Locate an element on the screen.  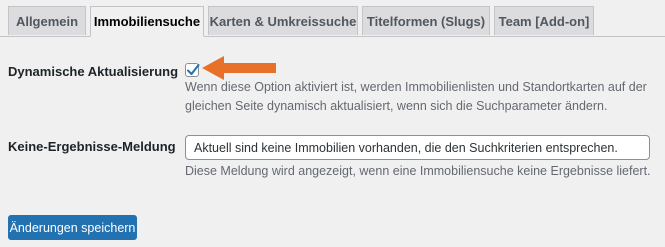
tab-label: Allgemein is located at coordinates (47, 21).